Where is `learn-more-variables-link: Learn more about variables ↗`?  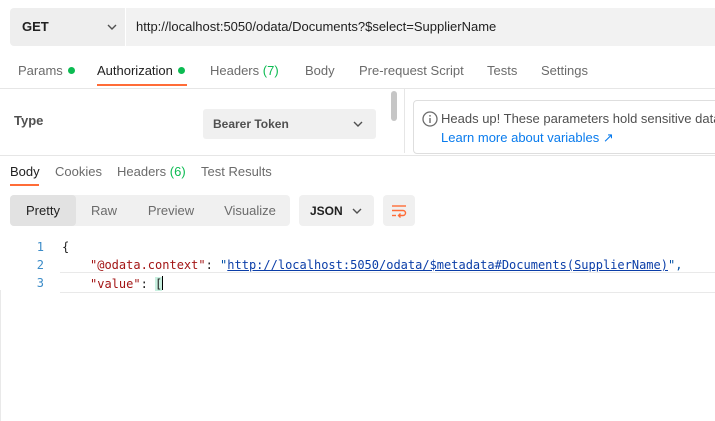 learn-more-variables-link: Learn more about variables ↗ is located at coordinates (527, 138).